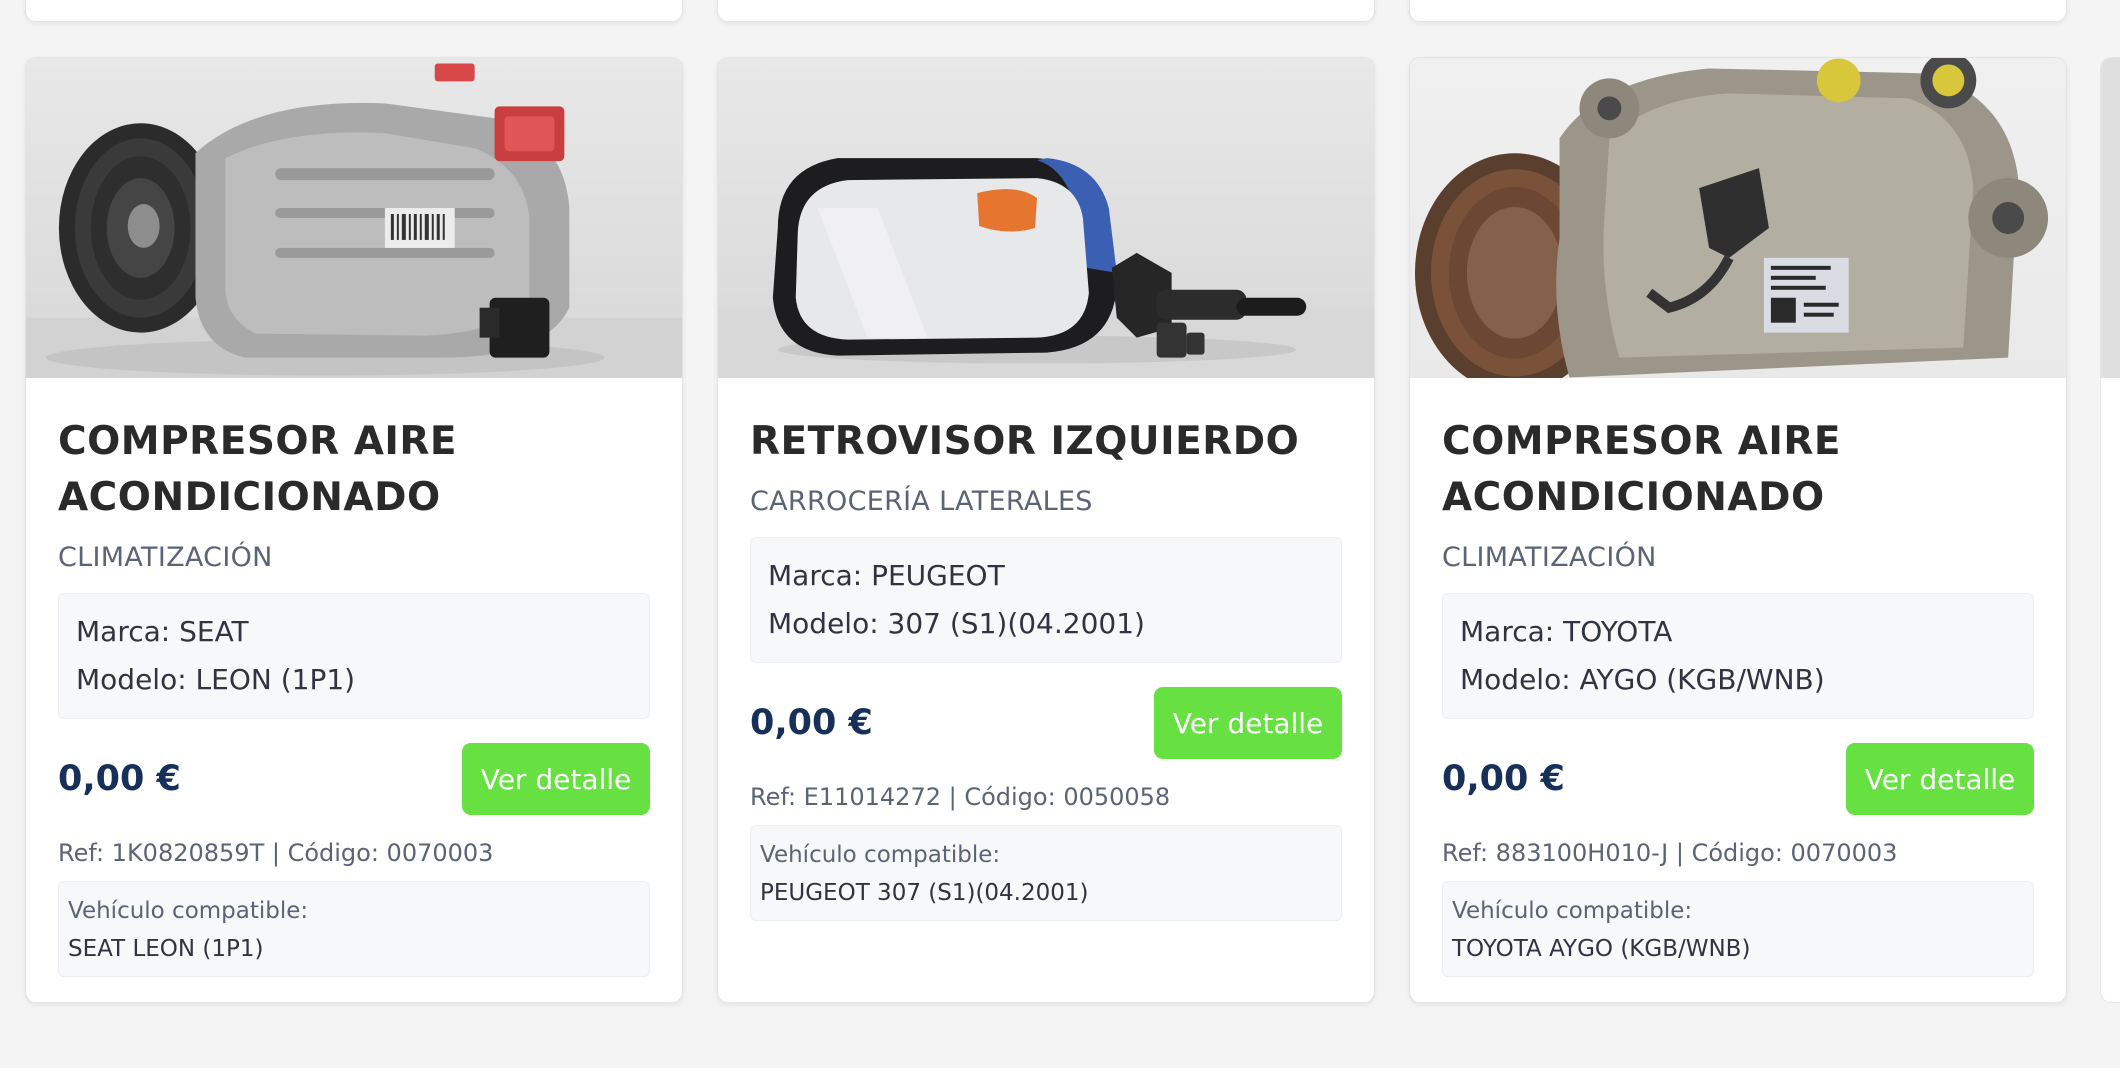  What do you see at coordinates (276, 853) in the screenshot?
I see `reference-code: Ref: 1K0820859T | Código: 0070003` at bounding box center [276, 853].